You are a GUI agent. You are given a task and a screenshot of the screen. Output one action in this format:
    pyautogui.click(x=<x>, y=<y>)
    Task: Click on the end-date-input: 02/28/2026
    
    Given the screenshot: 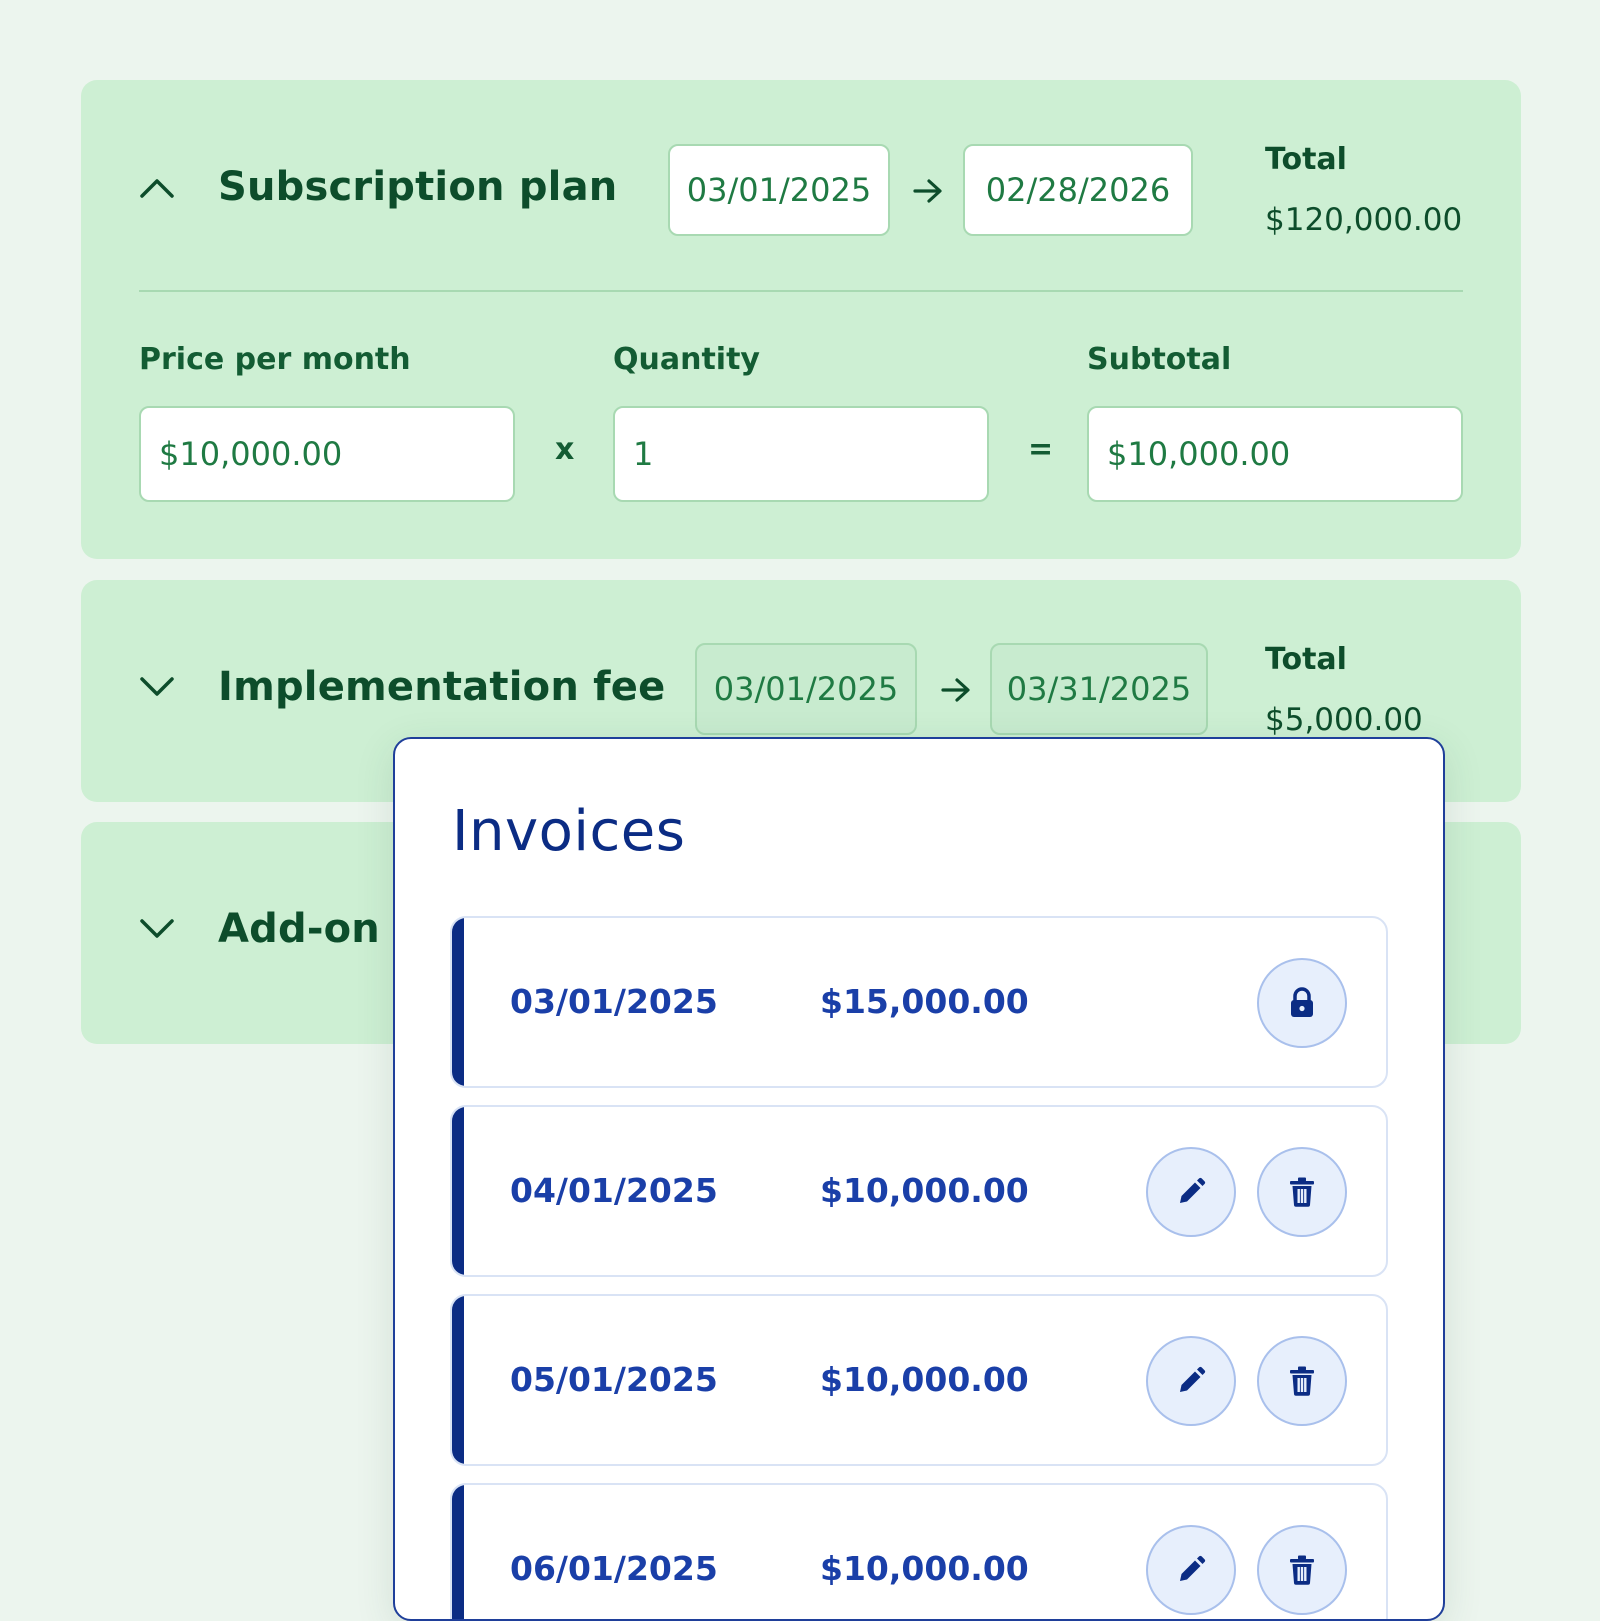 What is the action you would take?
    pyautogui.click(x=1078, y=190)
    